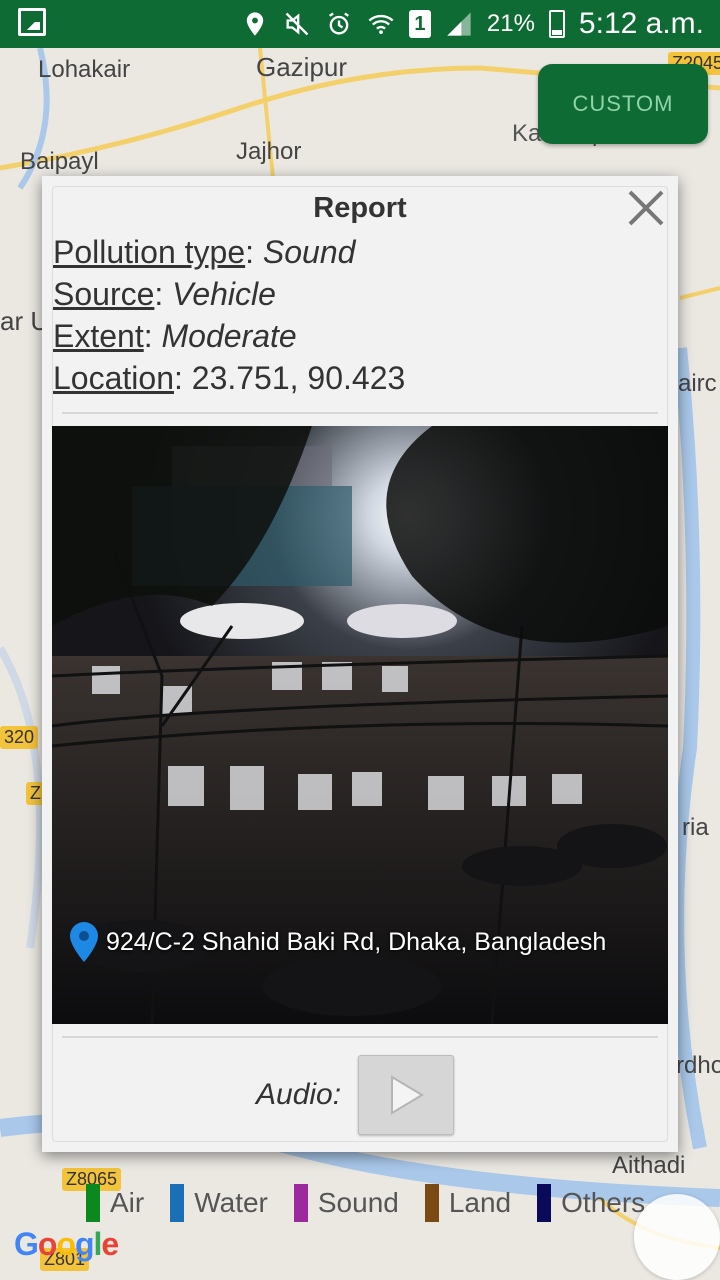  What do you see at coordinates (510, 23) in the screenshot?
I see `battery-percent: 21%` at bounding box center [510, 23].